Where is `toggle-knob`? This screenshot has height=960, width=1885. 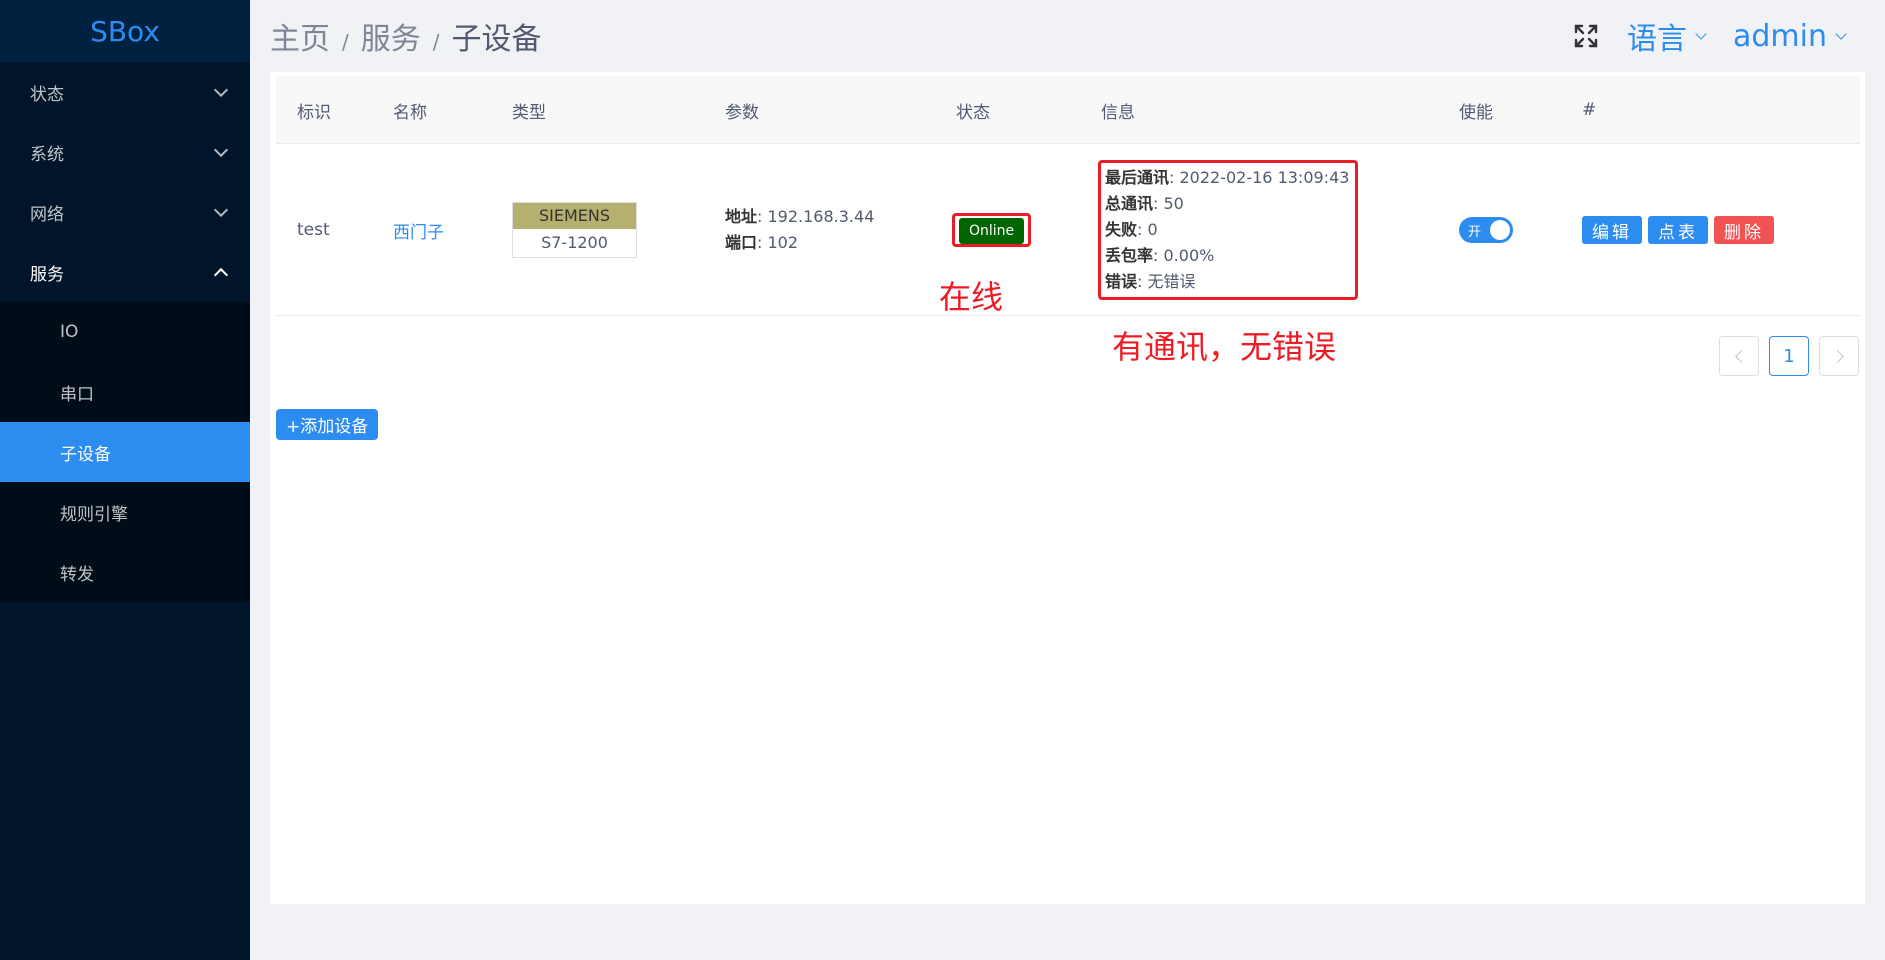
toggle-knob is located at coordinates (1500, 230).